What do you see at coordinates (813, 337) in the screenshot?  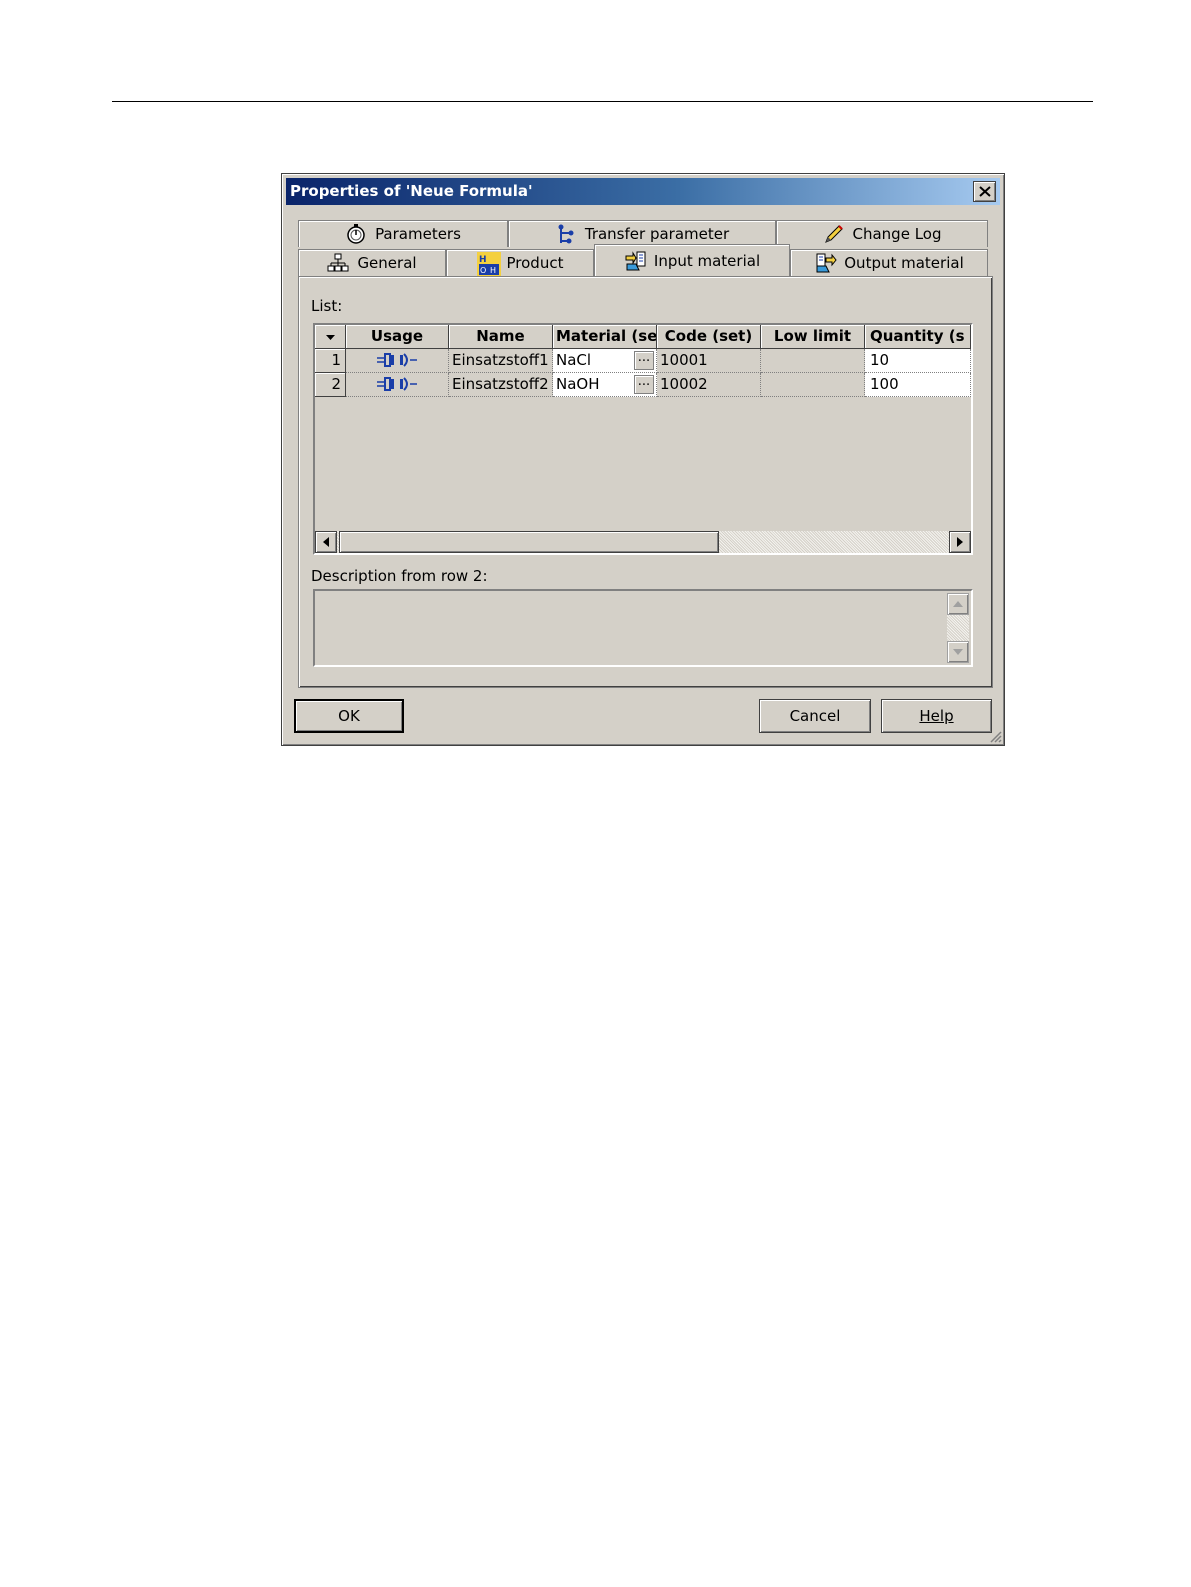 I see `column-header-low-limit: Low limit` at bounding box center [813, 337].